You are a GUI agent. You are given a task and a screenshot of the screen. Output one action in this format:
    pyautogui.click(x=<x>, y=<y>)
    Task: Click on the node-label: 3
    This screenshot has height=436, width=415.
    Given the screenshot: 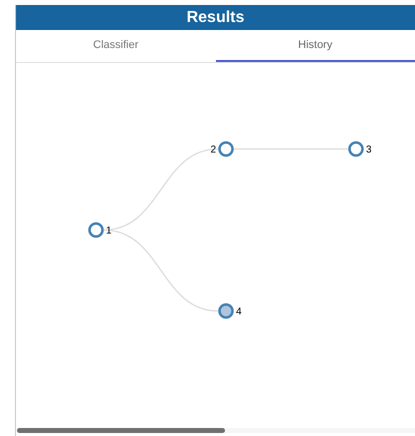 What is the action you would take?
    pyautogui.click(x=369, y=150)
    